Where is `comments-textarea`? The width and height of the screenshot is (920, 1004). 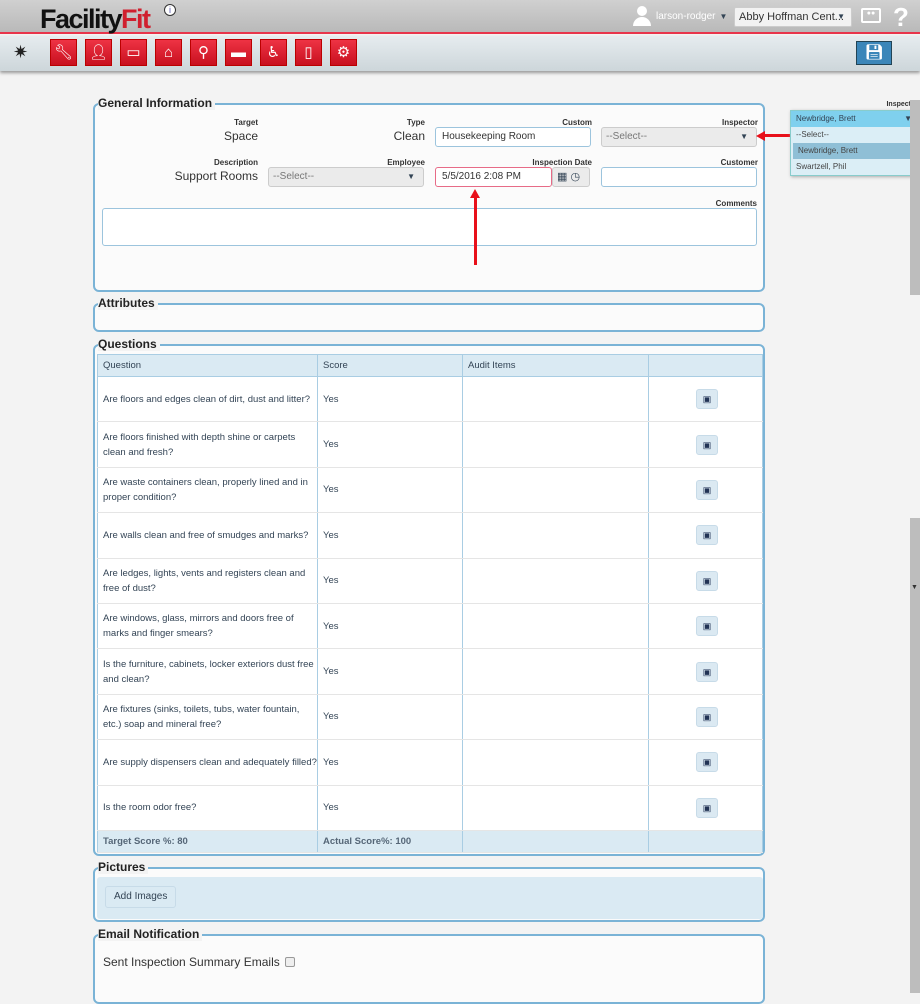 comments-textarea is located at coordinates (429, 227).